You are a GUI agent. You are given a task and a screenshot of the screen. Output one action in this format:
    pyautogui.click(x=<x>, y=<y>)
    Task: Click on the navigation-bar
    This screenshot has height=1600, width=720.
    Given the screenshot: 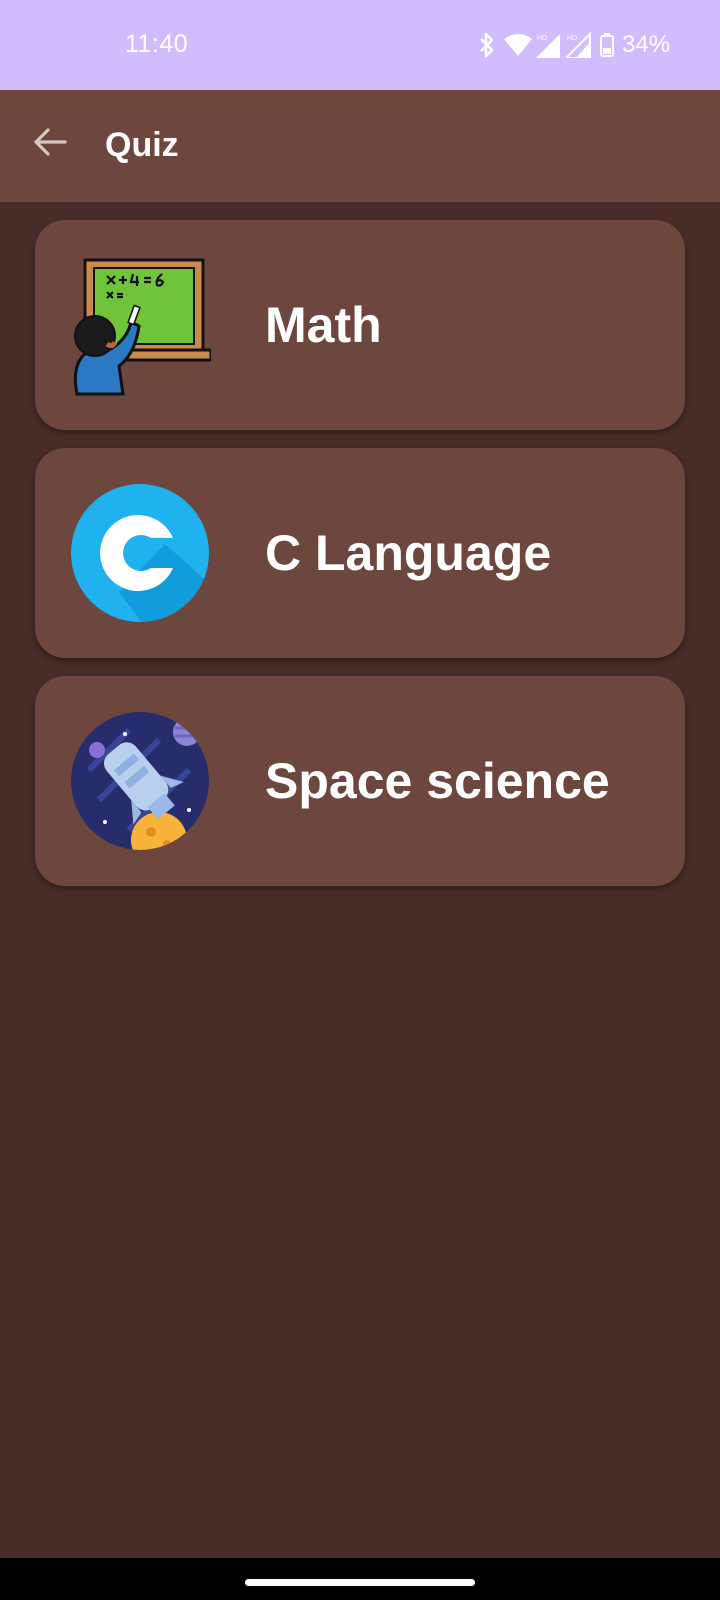 What is the action you would take?
    pyautogui.click(x=360, y=1579)
    